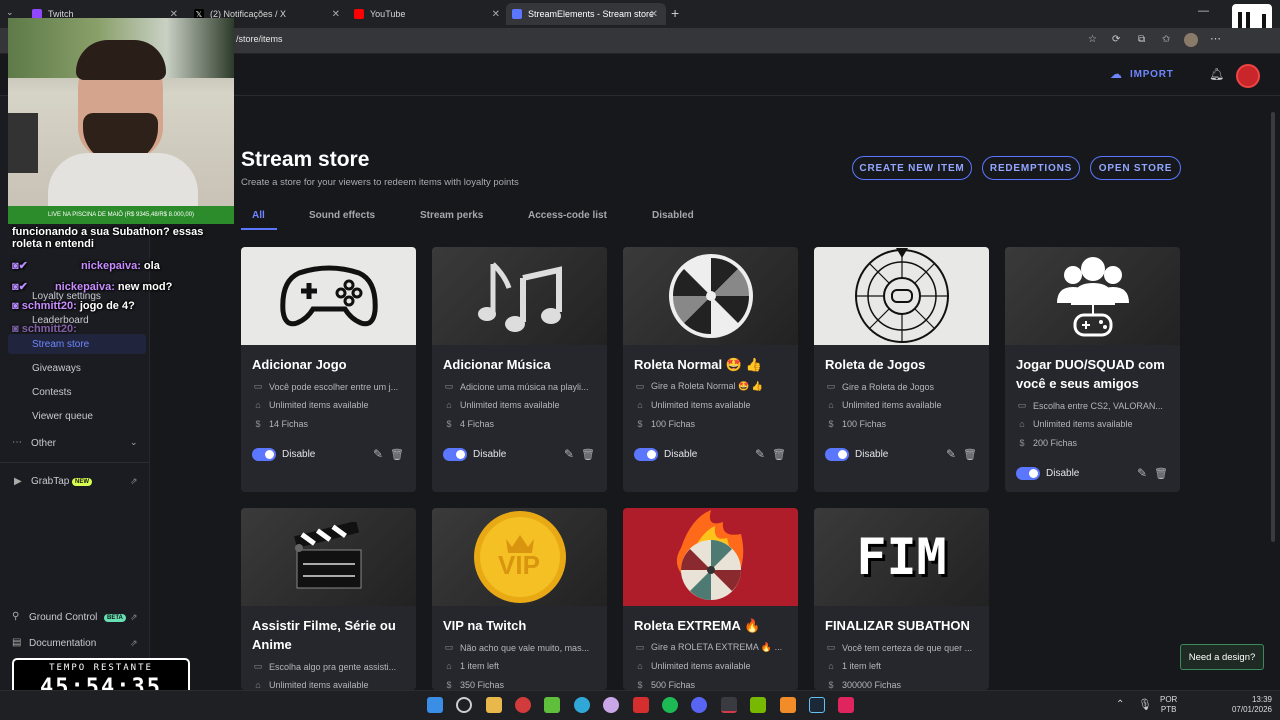  I want to click on sidebar-item-contests: Contests, so click(77, 392).